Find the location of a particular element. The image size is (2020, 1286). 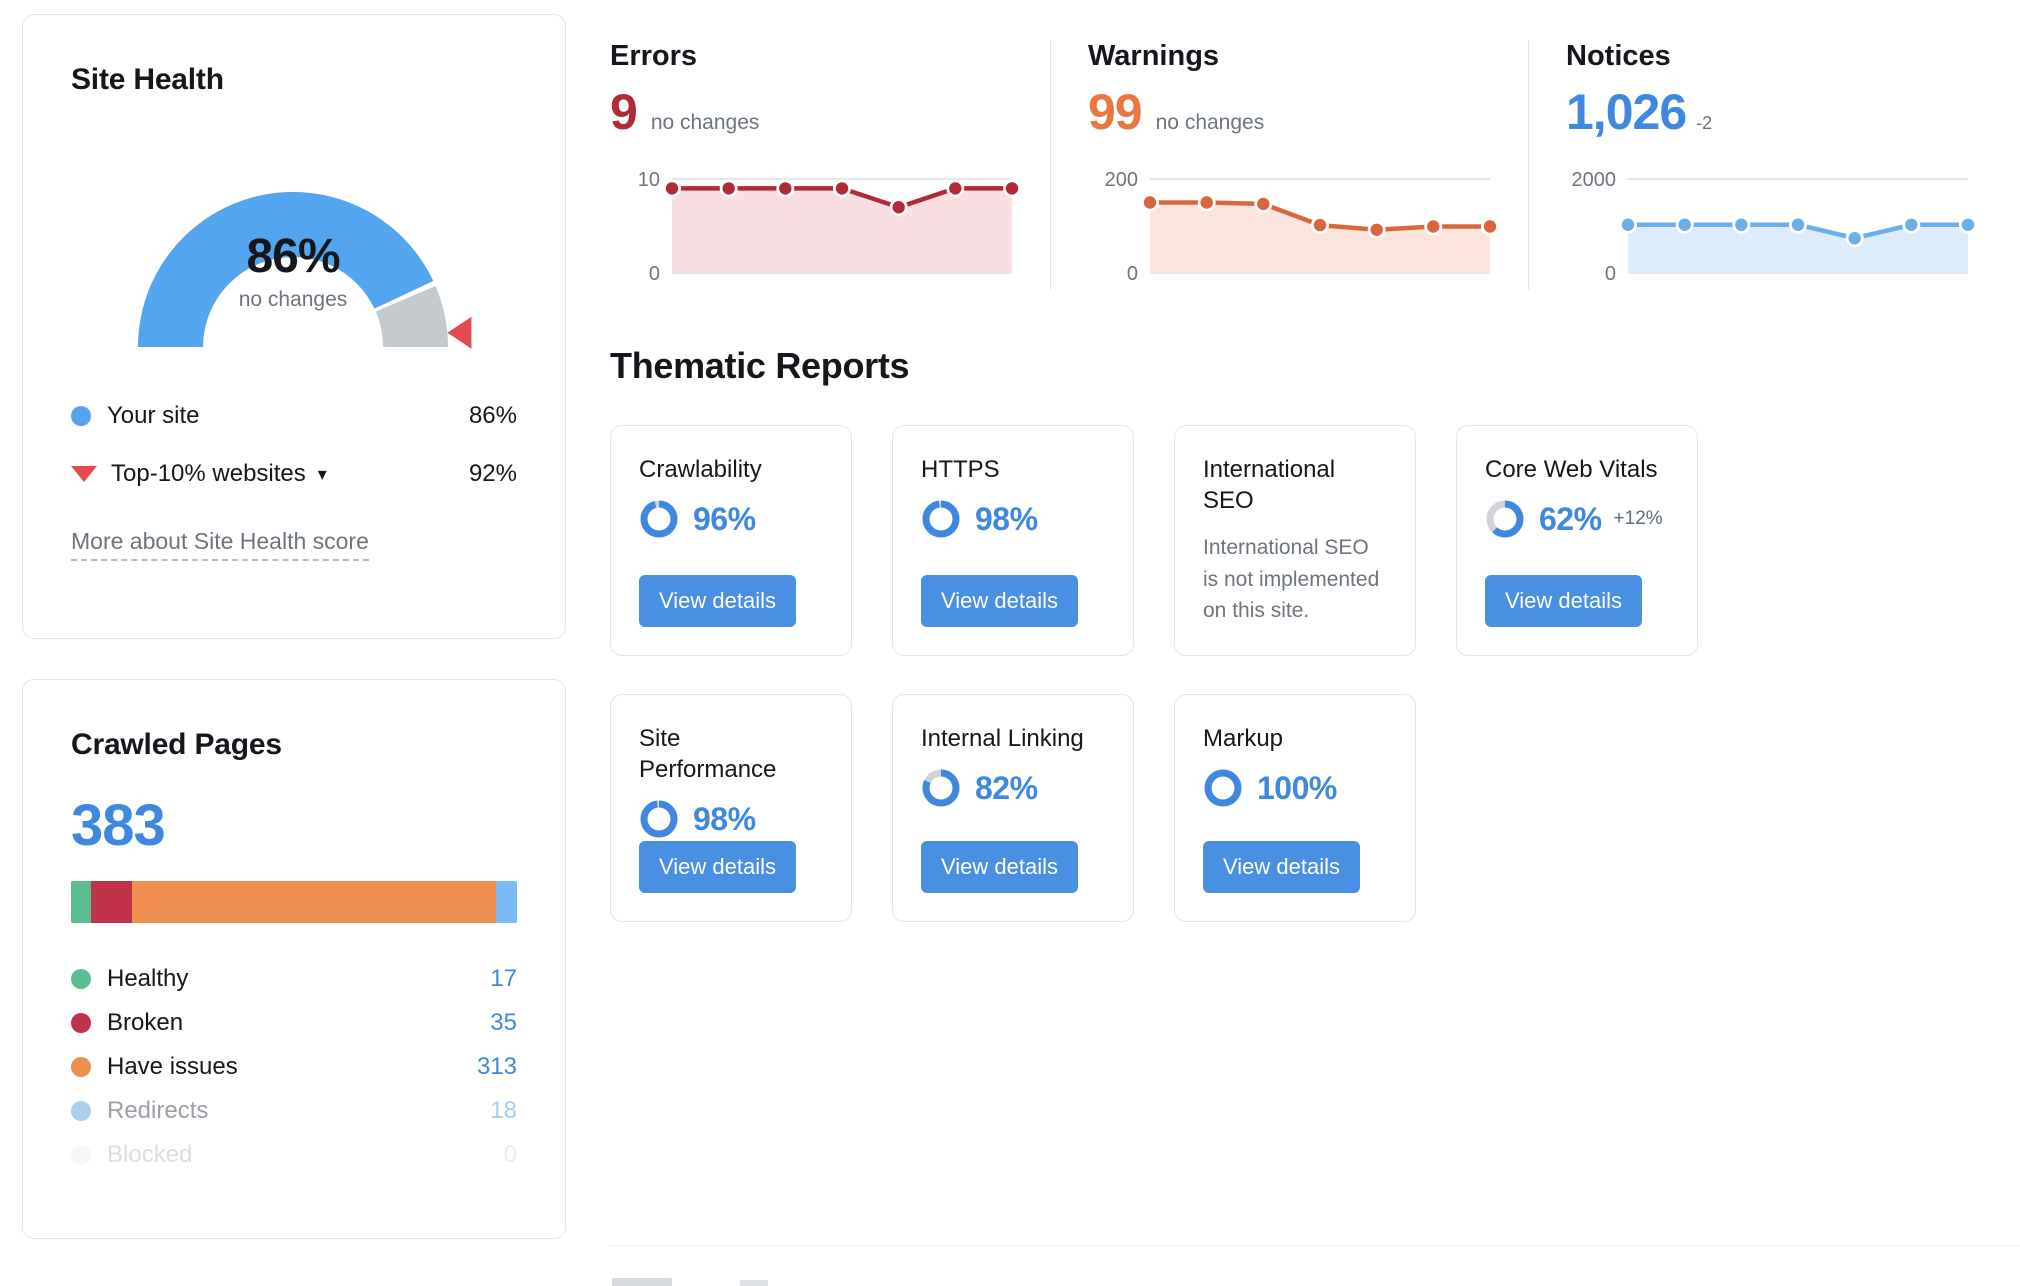

crawled-legend-row: Blocked 0 is located at coordinates (294, 1155).